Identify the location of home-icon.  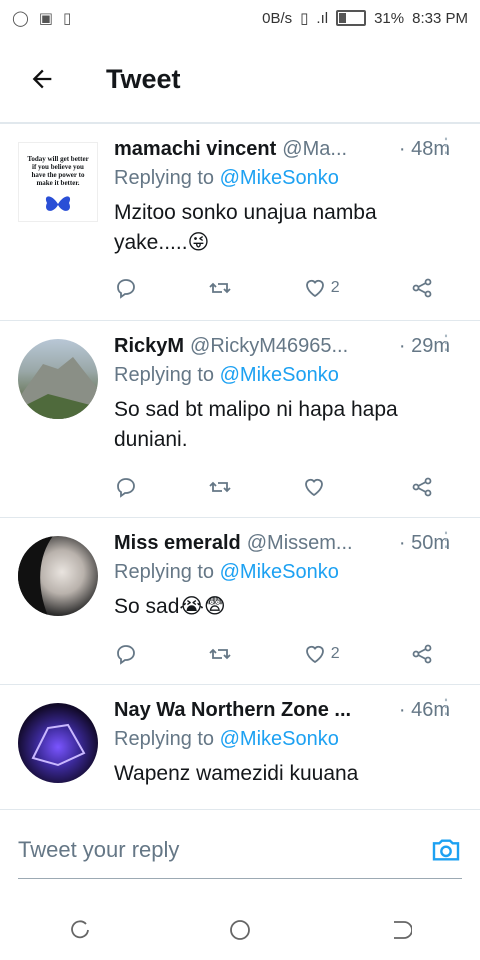
(240, 930).